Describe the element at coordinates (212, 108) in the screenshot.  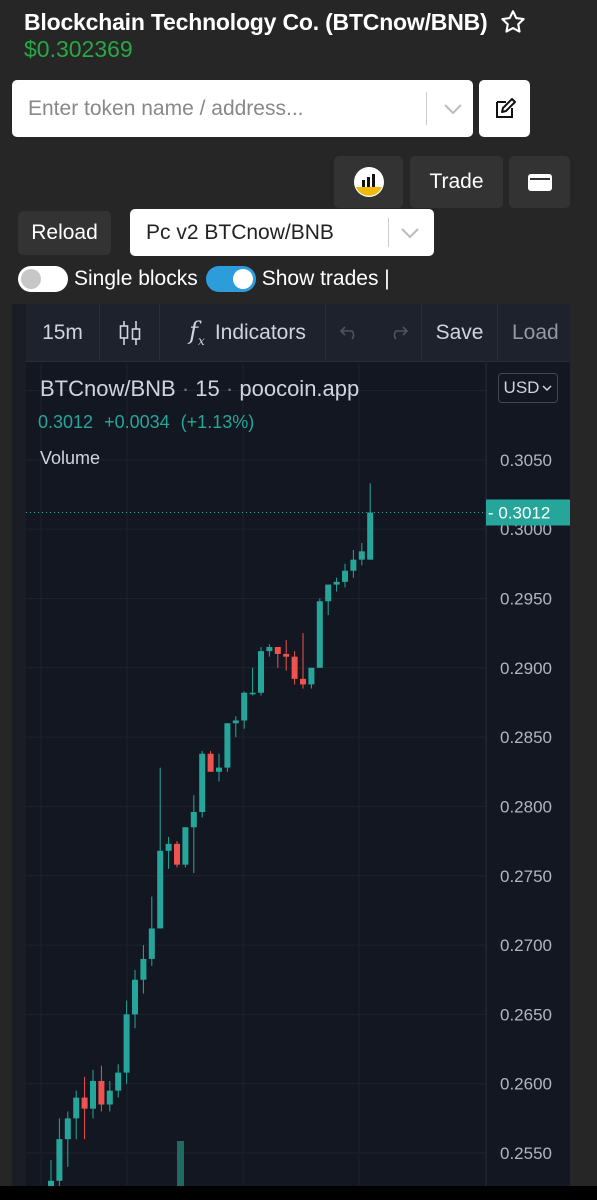
I see `search-input` at that location.